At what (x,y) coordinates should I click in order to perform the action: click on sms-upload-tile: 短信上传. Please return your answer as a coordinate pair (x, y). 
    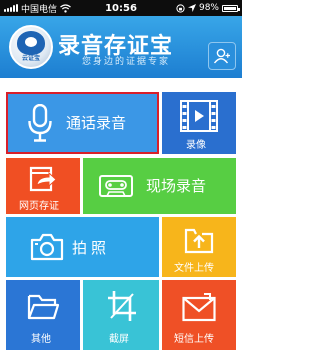
    Looking at the image, I should click on (199, 315).